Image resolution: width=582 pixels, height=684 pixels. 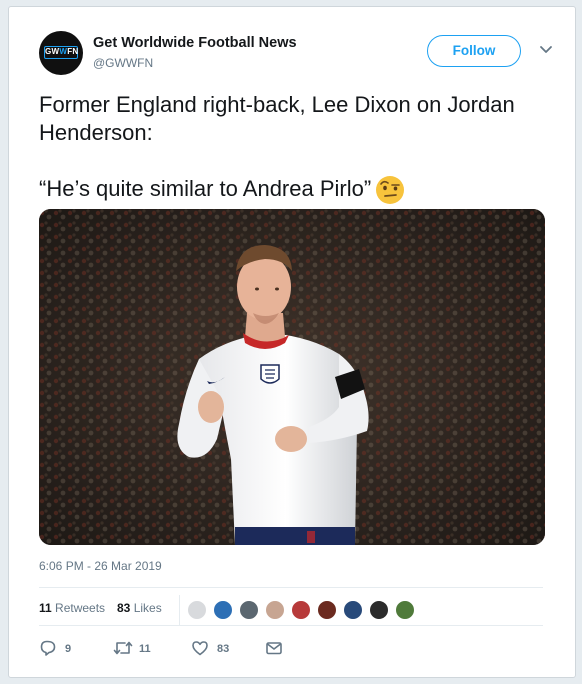 What do you see at coordinates (200, 648) in the screenshot?
I see `heart-icon` at bounding box center [200, 648].